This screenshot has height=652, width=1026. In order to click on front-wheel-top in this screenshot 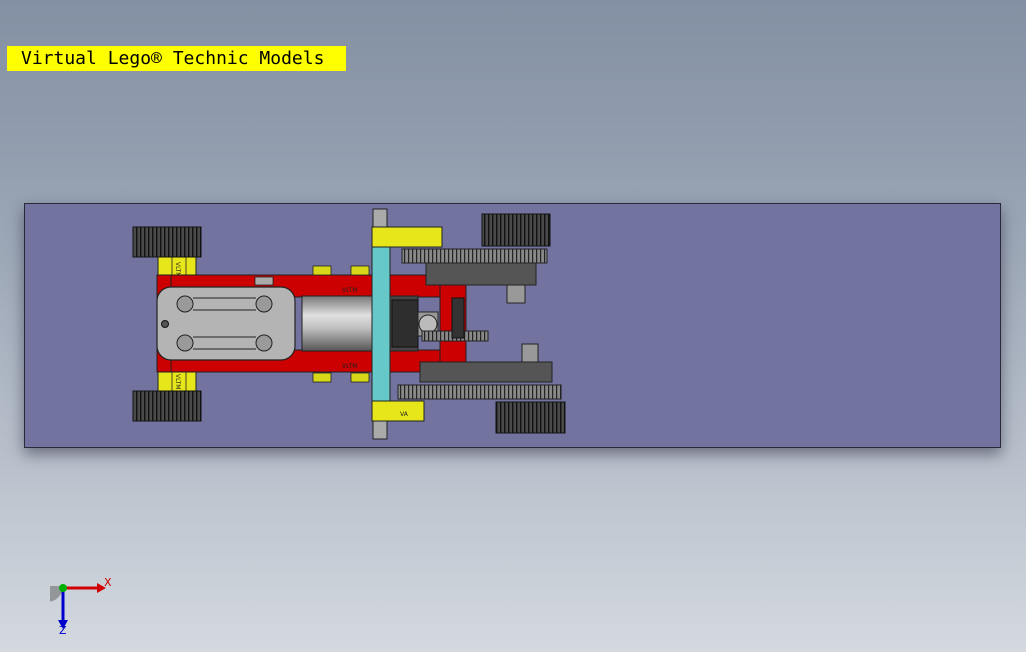, I will do `click(516, 230)`.